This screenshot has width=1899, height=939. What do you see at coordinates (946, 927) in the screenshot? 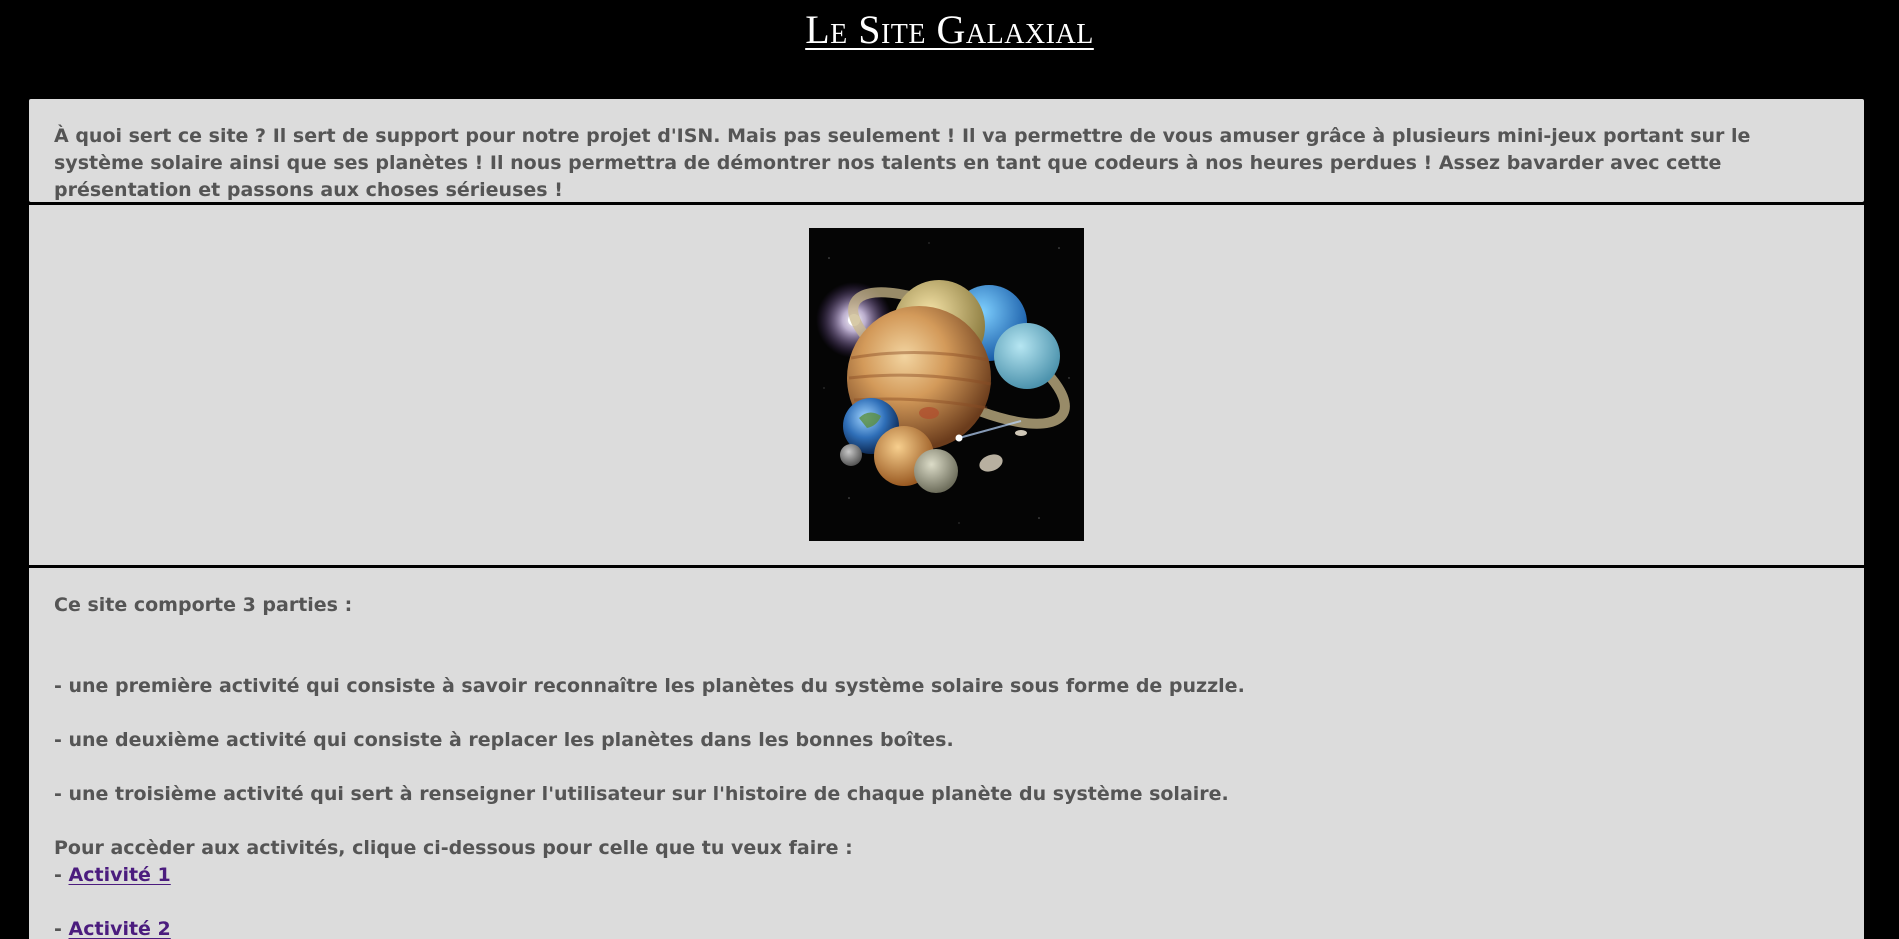
I see `activity-2-line: - Activité 2` at bounding box center [946, 927].